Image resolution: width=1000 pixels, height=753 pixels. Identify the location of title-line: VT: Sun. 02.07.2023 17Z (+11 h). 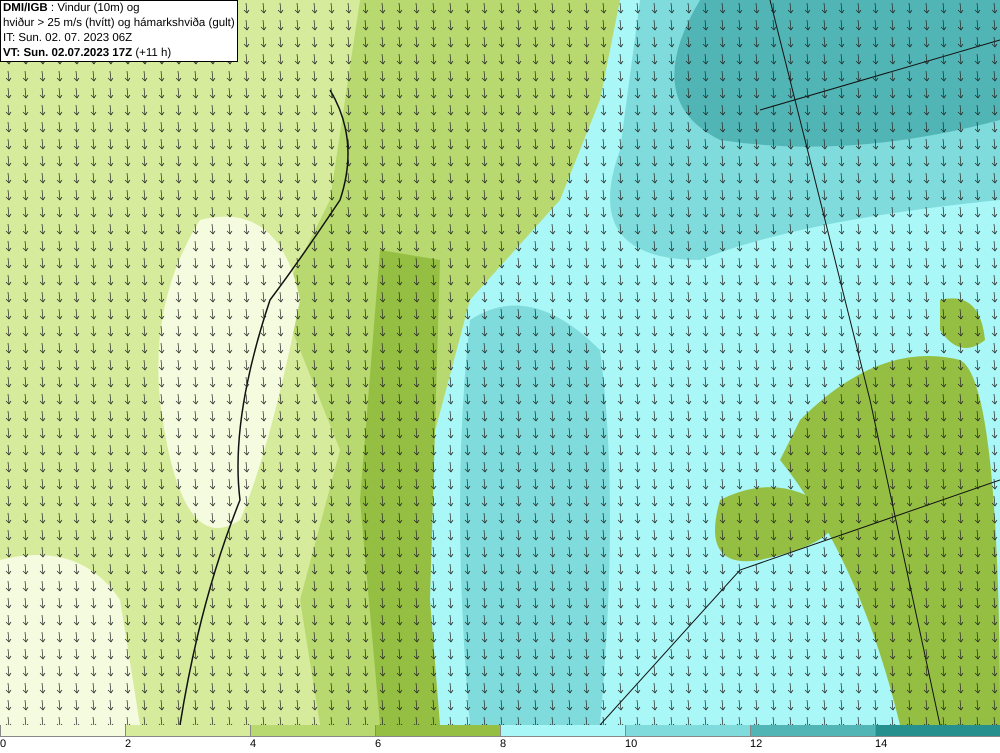
(87, 53).